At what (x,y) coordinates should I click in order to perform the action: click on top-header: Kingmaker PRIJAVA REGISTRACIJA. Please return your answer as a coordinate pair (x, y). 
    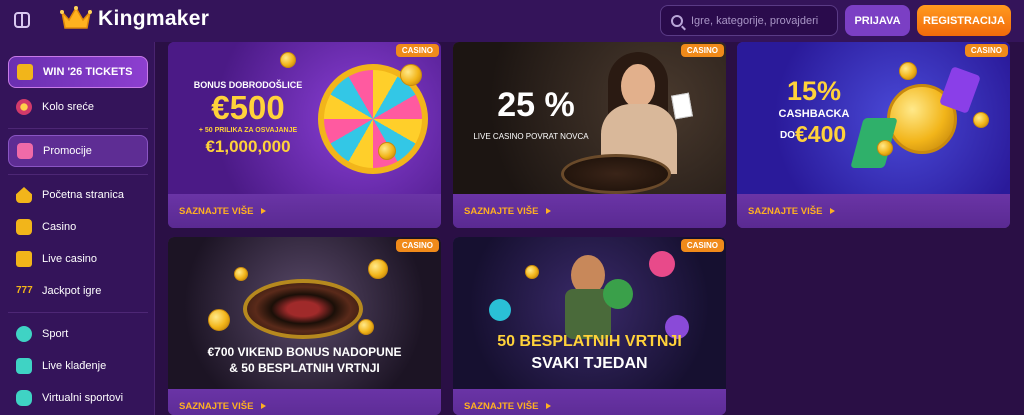
    Looking at the image, I should click on (512, 21).